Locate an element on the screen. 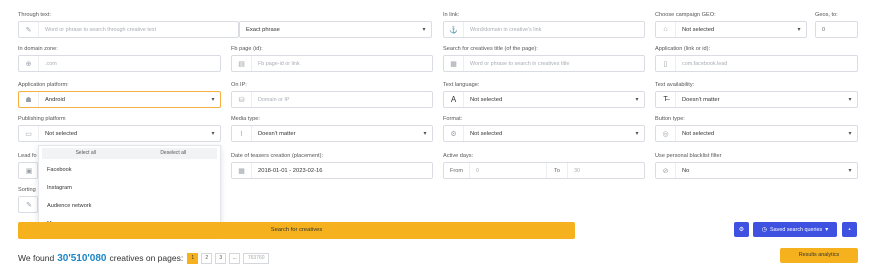 The width and height of the screenshot is (873, 280). paperclip-icon: ⌇ is located at coordinates (242, 133).